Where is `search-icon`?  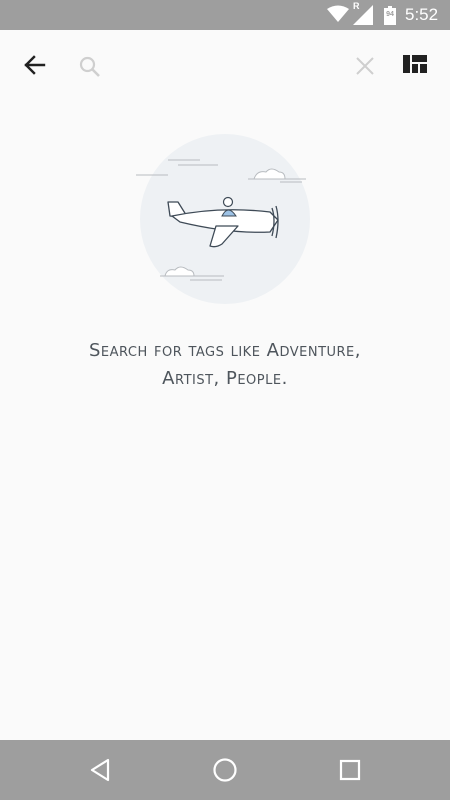
search-icon is located at coordinates (89, 66).